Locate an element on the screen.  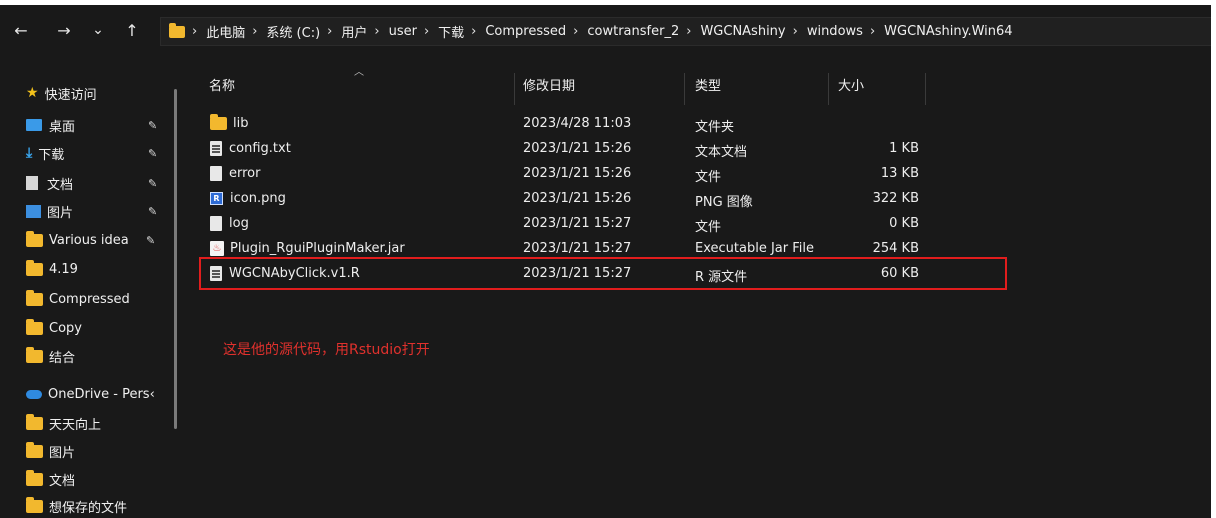
sidebar-item-desktop: 桌面 is located at coordinates (50, 125).